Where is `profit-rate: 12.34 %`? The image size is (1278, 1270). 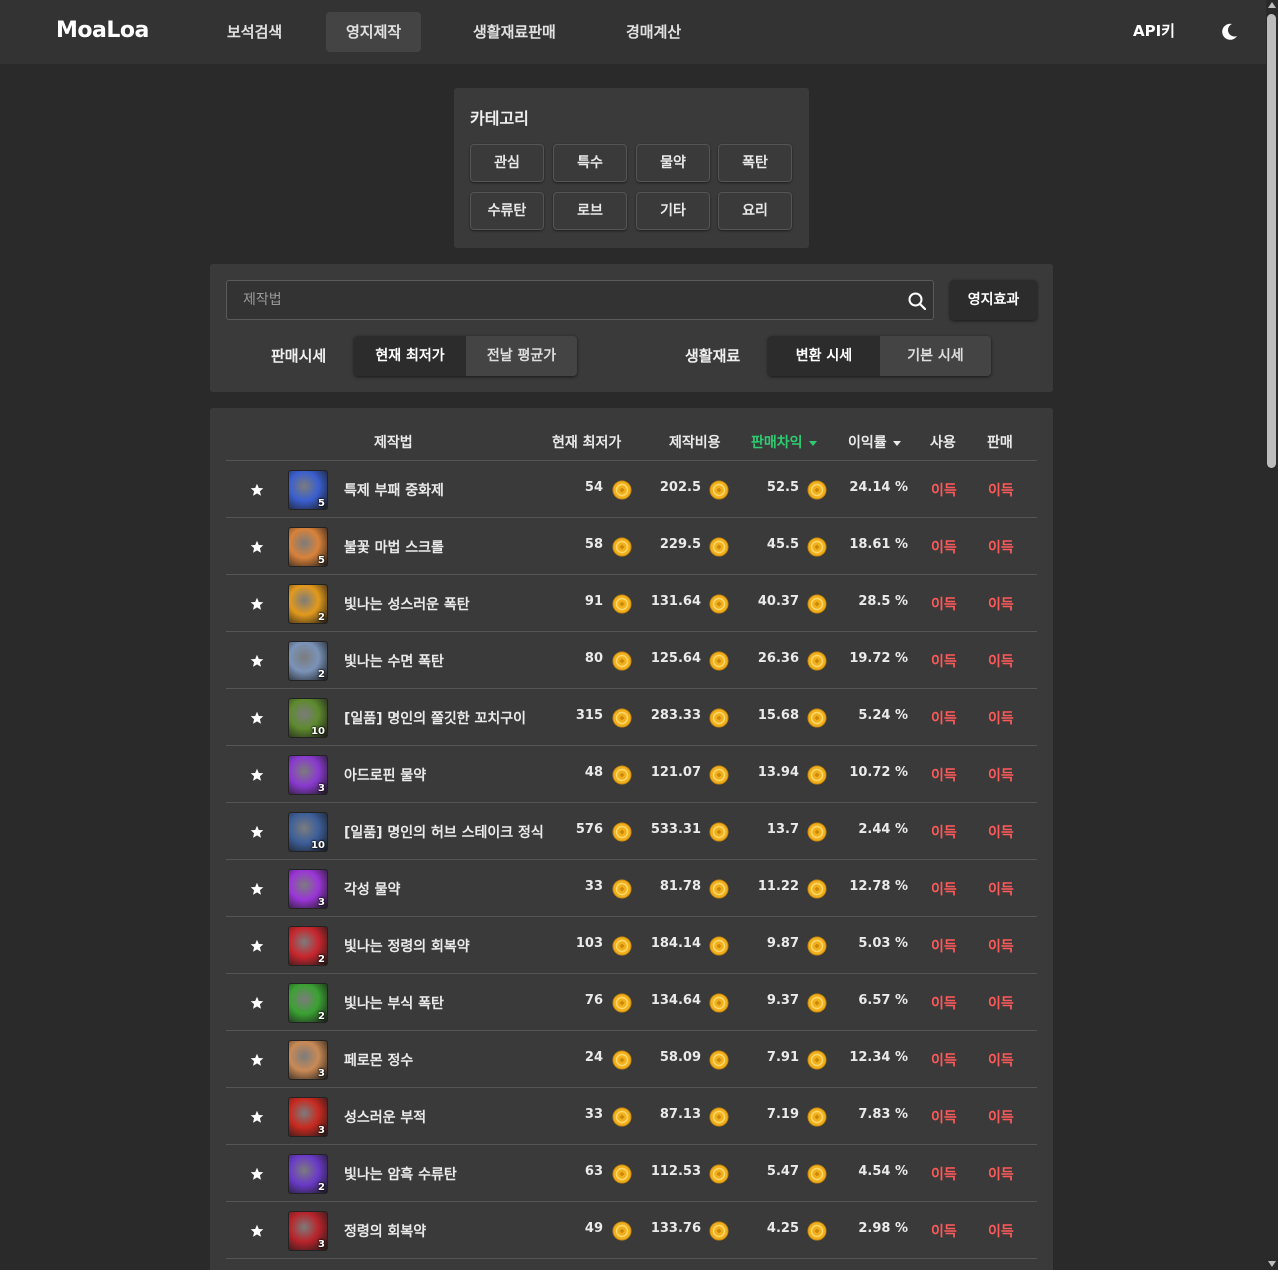 profit-rate: 12.34 % is located at coordinates (878, 1057).